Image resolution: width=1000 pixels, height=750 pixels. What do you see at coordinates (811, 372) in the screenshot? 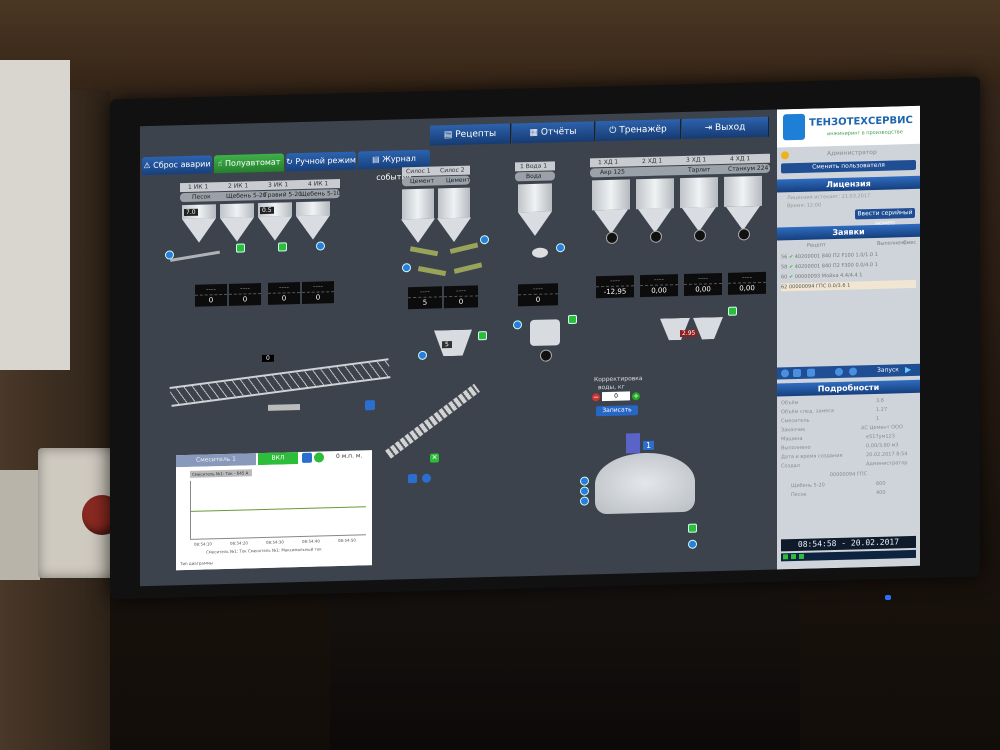
I see `delete-order-icon` at bounding box center [811, 372].